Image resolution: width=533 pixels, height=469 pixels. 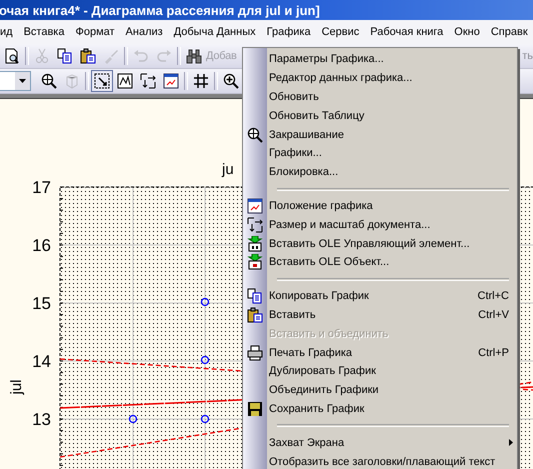 What do you see at coordinates (255, 352) in the screenshot?
I see `printer-icon` at bounding box center [255, 352].